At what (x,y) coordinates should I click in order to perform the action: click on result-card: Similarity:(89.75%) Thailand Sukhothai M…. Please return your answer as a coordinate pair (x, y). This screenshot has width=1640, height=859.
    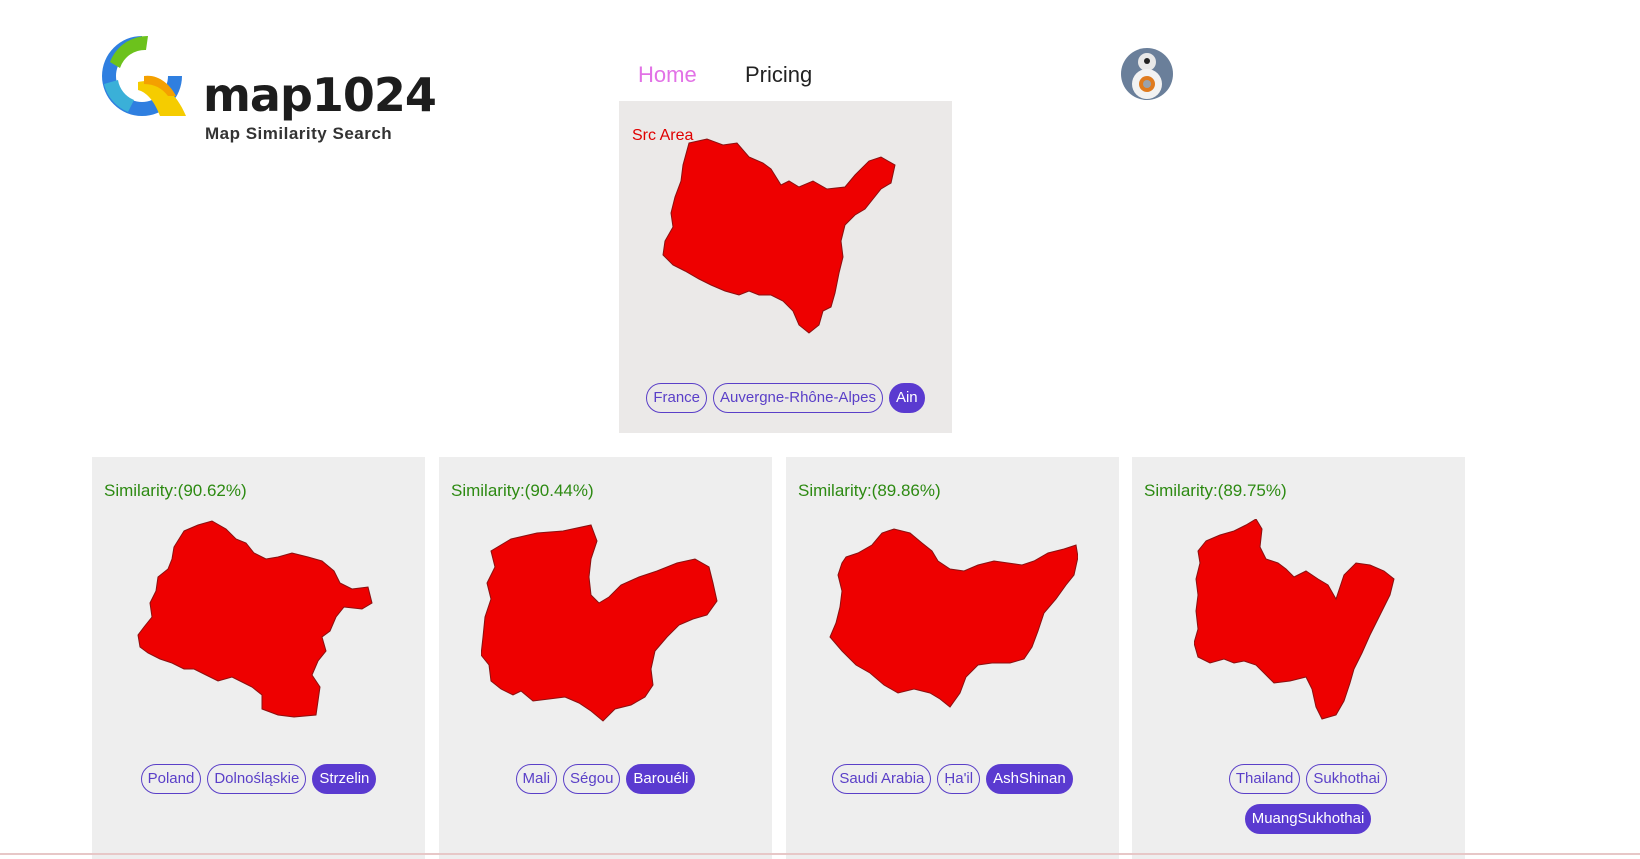
    Looking at the image, I should click on (1298, 658).